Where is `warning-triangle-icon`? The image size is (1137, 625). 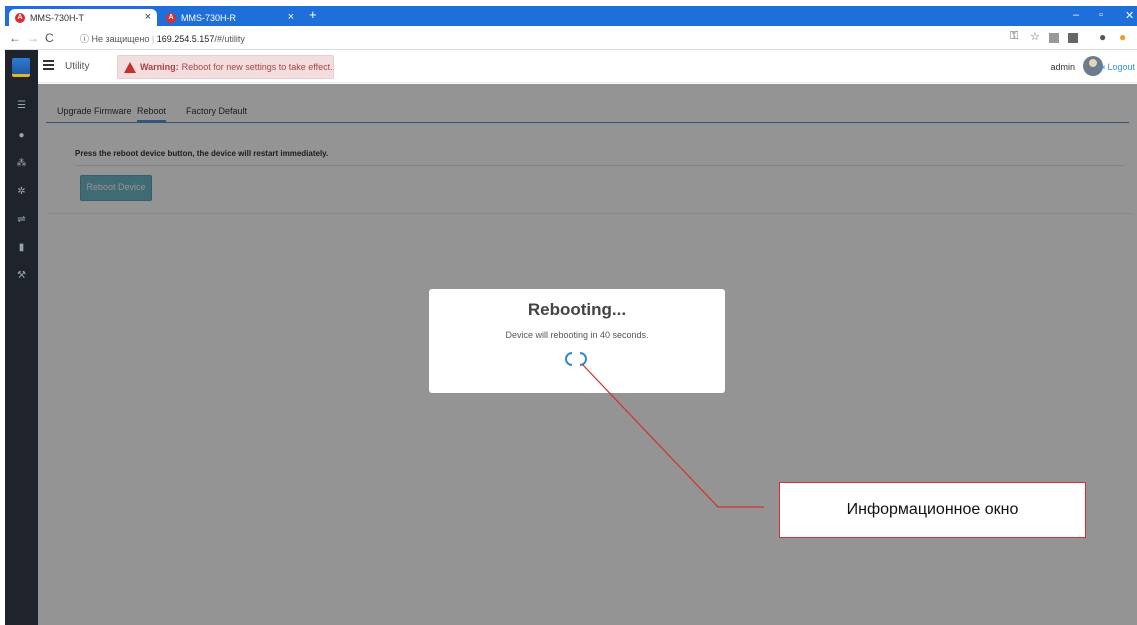 warning-triangle-icon is located at coordinates (130, 67).